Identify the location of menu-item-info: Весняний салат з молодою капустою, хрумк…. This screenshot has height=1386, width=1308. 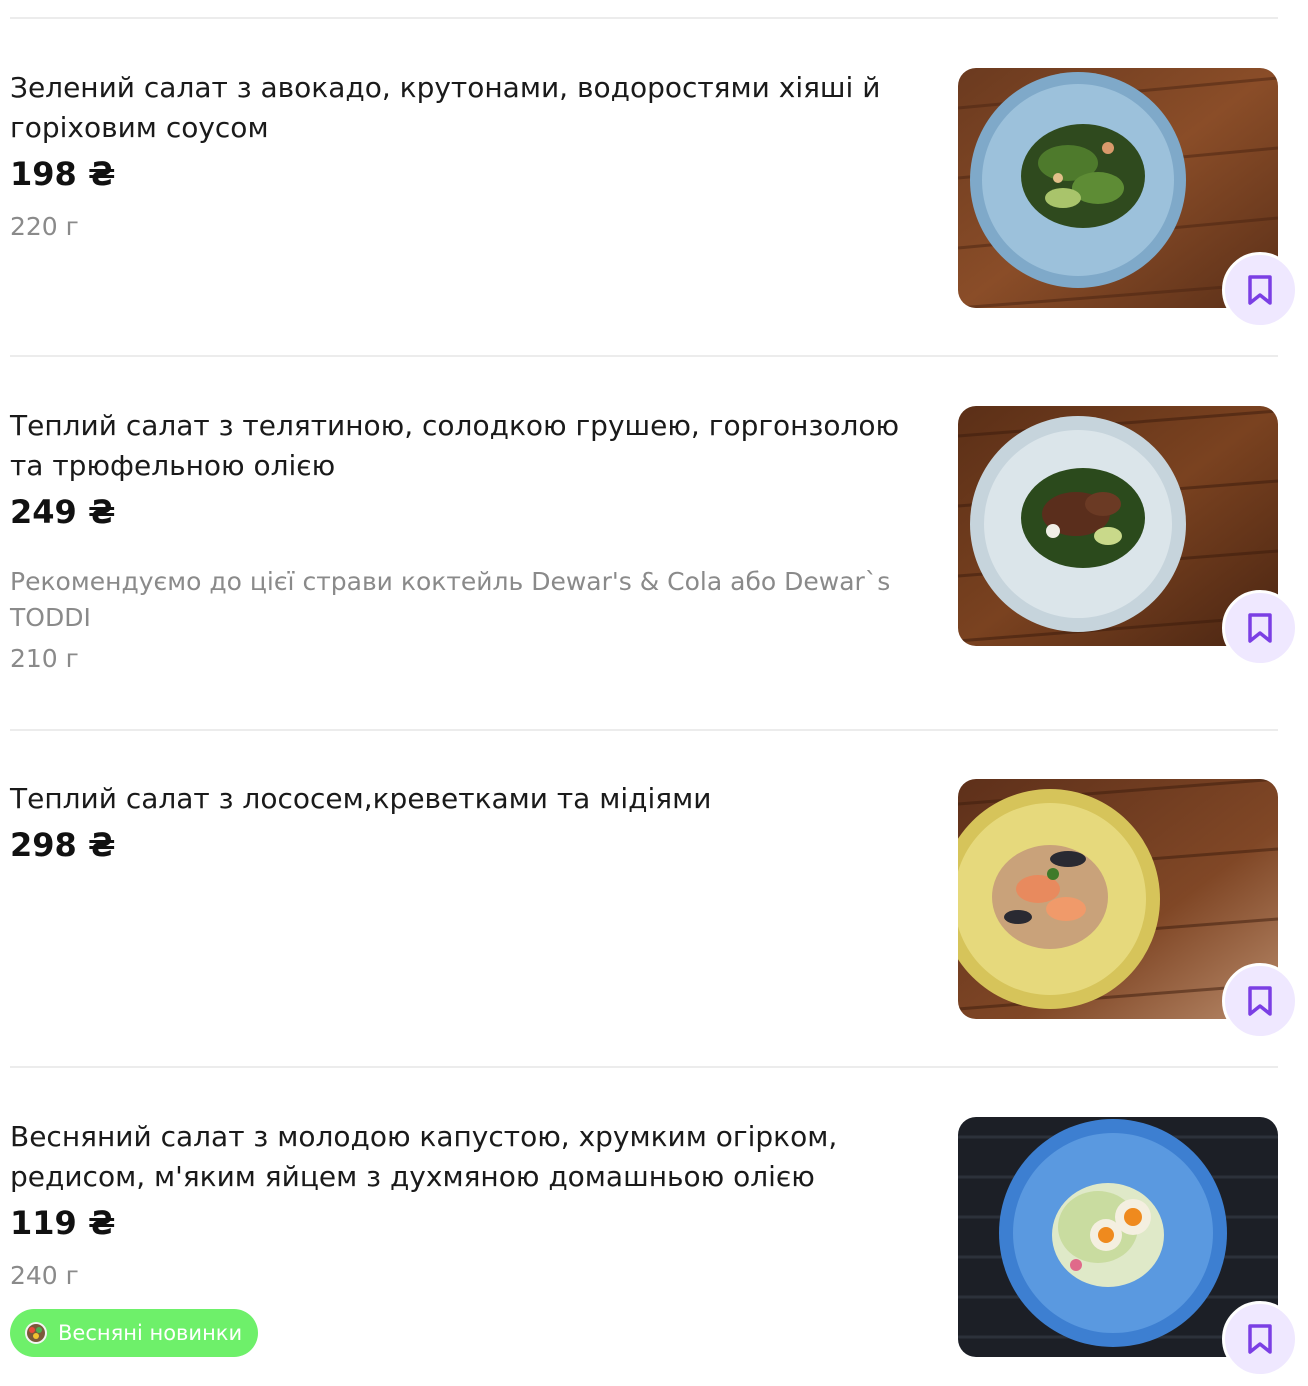
(465, 1237).